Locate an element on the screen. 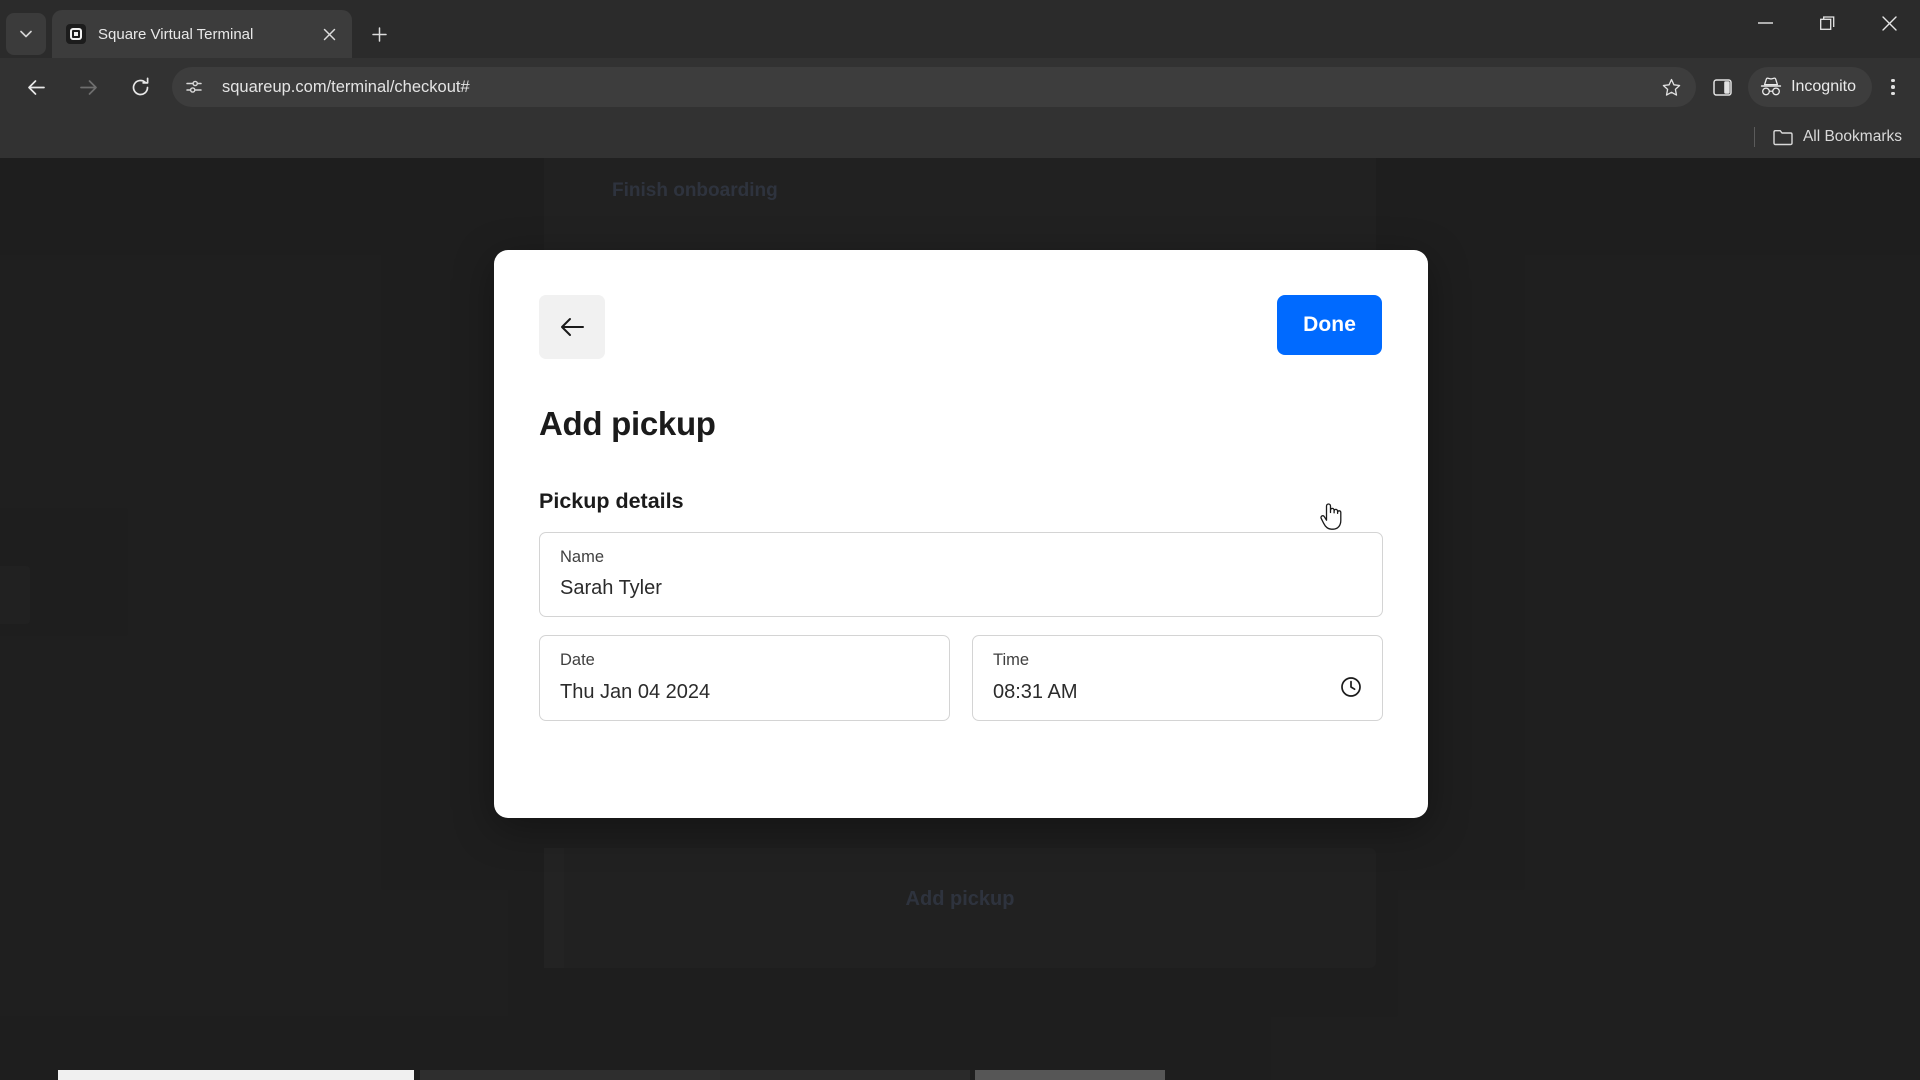  tab-title: Square Virtual Terminal is located at coordinates (176, 34).